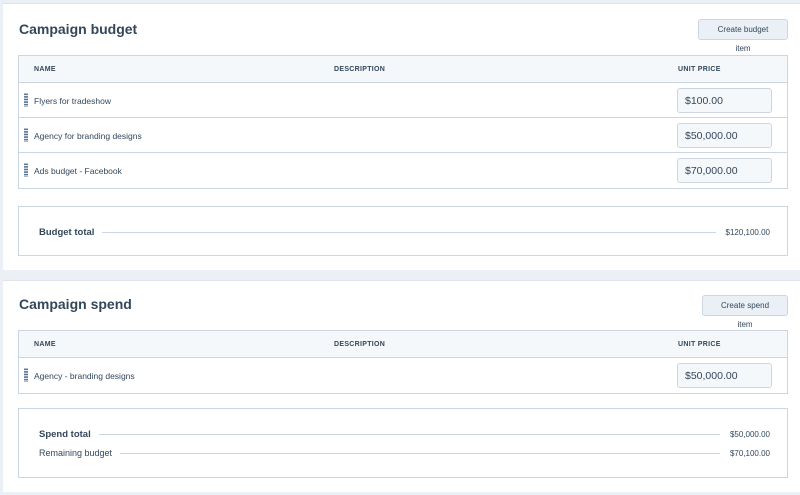  What do you see at coordinates (403, 344) in the screenshot?
I see `spend-table-header: NAME DESCRIPTION UNIT PRICE` at bounding box center [403, 344].